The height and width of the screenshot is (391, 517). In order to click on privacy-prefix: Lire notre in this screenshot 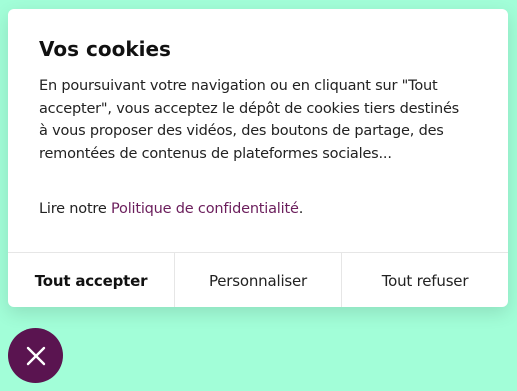, I will do `click(75, 209)`.